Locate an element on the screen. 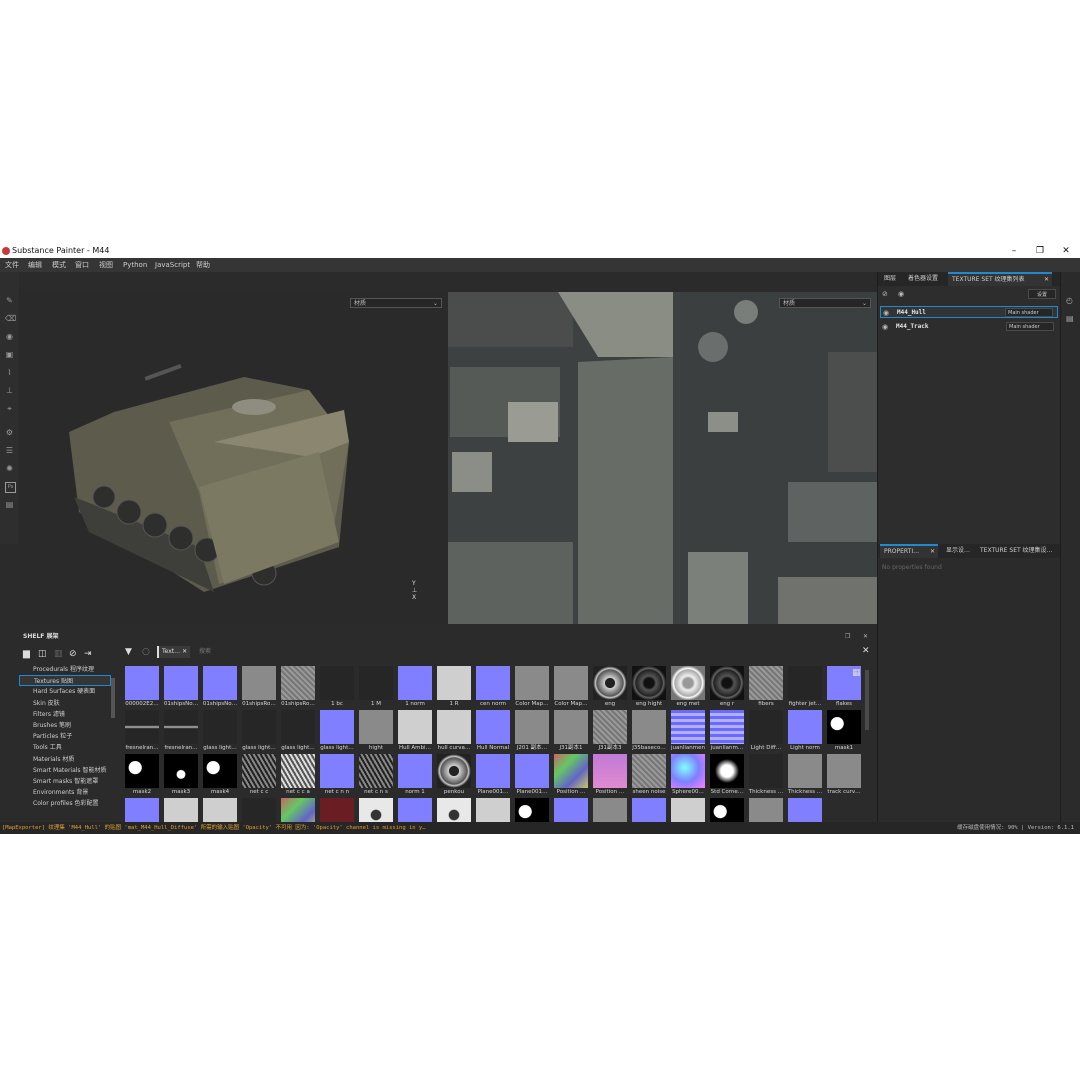 The width and height of the screenshot is (1080, 1080). texture-thumbnail: 1 bc is located at coordinates (337, 687).